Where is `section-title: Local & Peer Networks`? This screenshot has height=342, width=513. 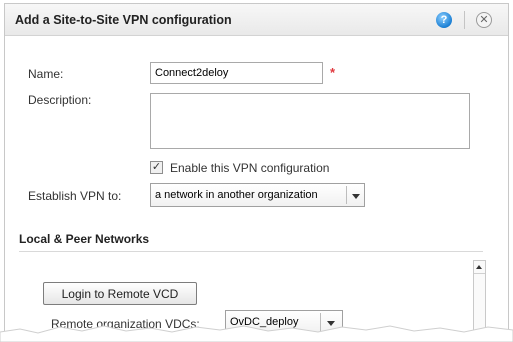
section-title: Local & Peer Networks is located at coordinates (84, 239).